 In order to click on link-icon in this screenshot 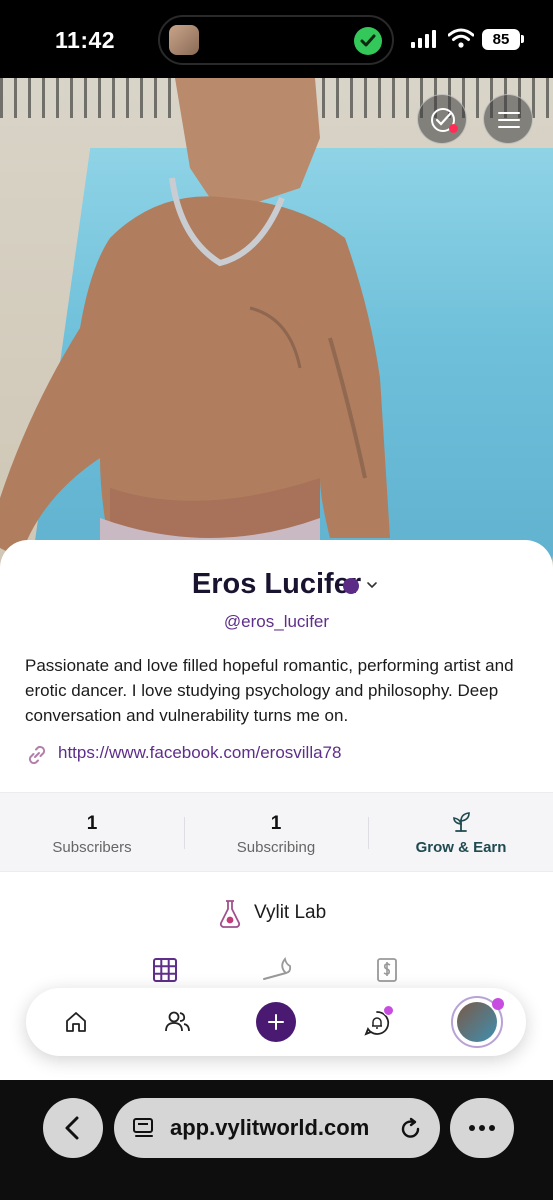, I will do `click(37, 755)`.